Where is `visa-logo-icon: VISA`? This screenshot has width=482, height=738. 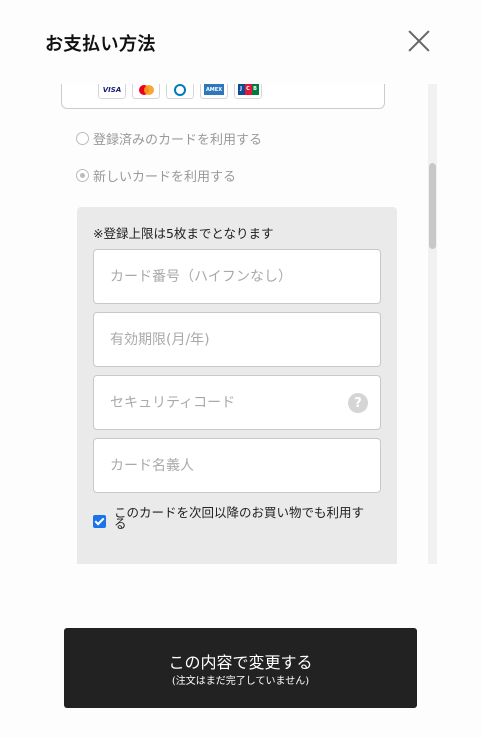 visa-logo-icon: VISA is located at coordinates (112, 91).